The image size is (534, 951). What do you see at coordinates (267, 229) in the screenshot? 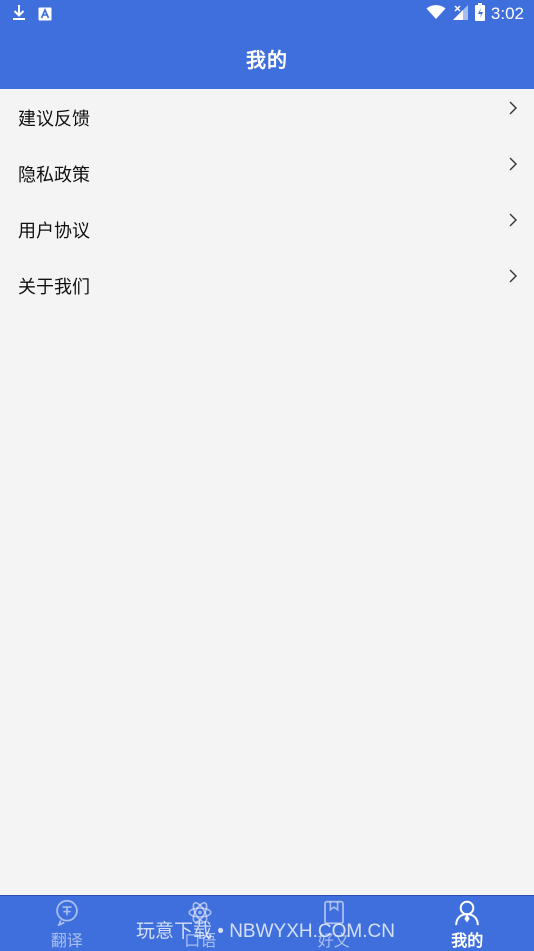
I see `menu-item-user-agreement: 用户协议` at bounding box center [267, 229].